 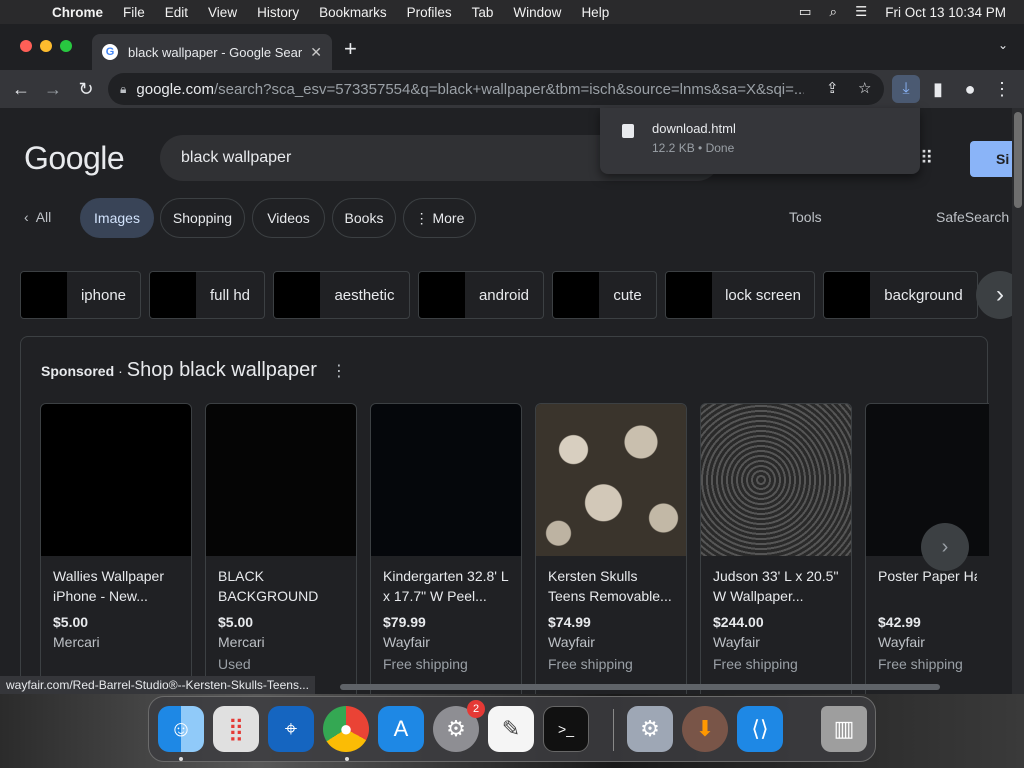 What do you see at coordinates (805, 217) in the screenshot?
I see `tools-button: Tools` at bounding box center [805, 217].